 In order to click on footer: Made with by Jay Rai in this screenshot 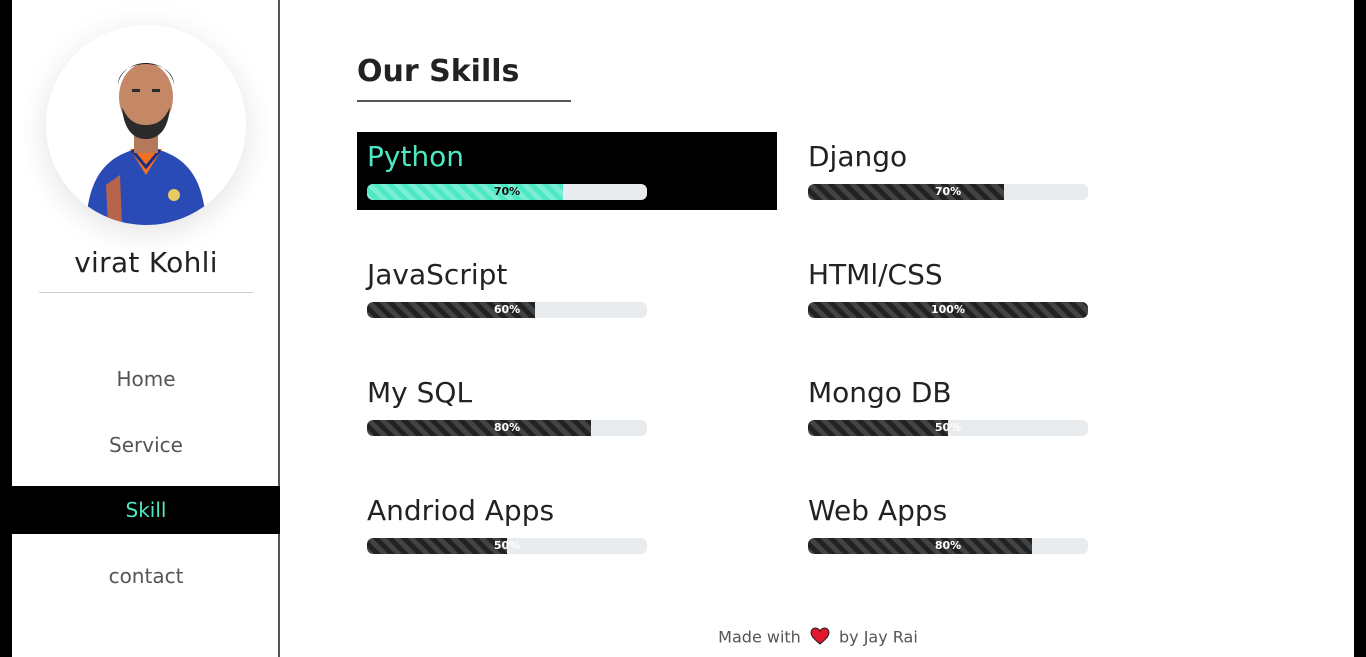, I will do `click(818, 638)`.